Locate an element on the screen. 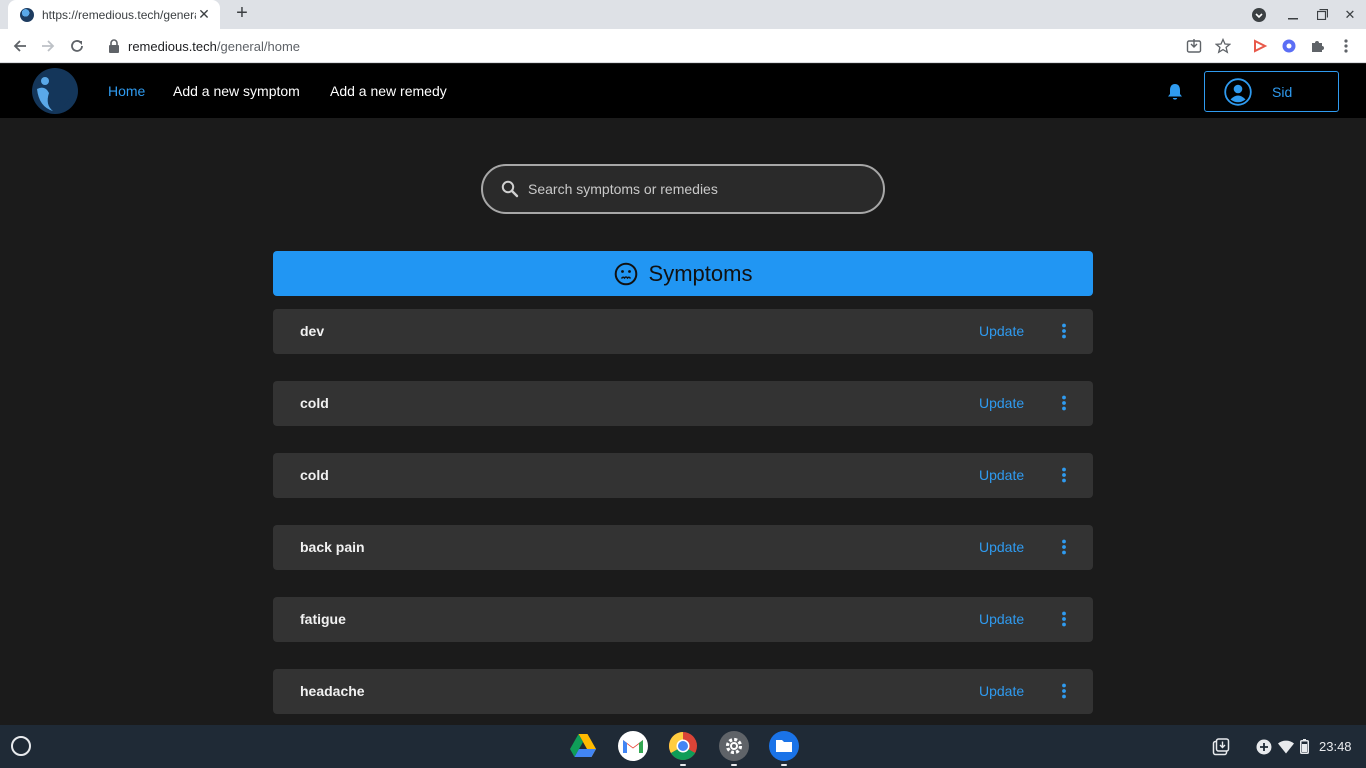 The image size is (1366, 768). url-text: remedious.tech/general/home is located at coordinates (214, 46).